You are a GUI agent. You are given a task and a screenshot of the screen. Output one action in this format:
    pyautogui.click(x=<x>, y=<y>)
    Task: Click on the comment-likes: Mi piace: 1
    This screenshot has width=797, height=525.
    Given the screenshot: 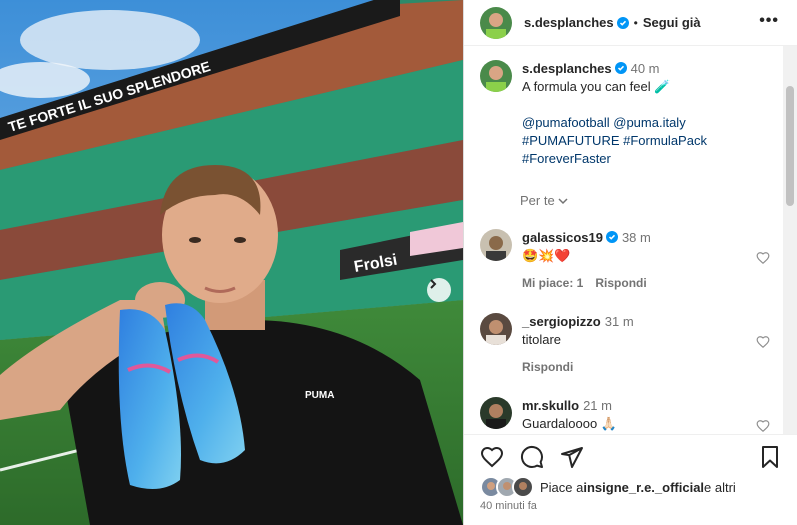 What is the action you would take?
    pyautogui.click(x=552, y=283)
    